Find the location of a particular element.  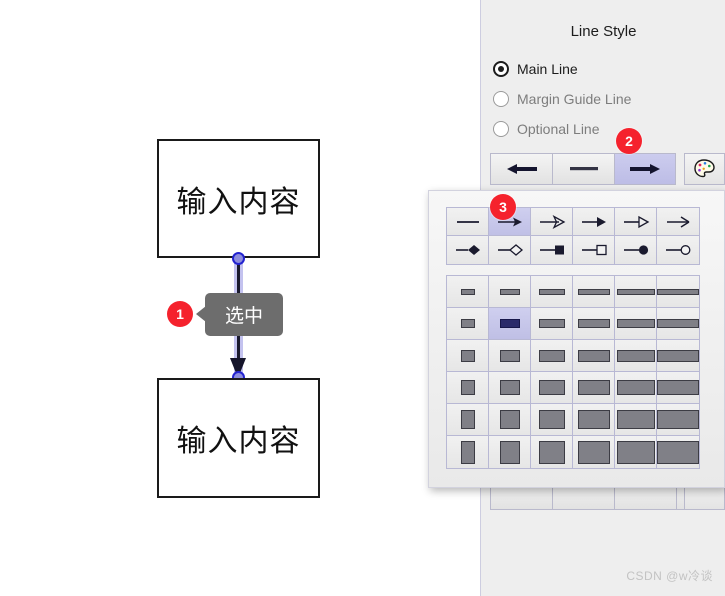

palette-icon is located at coordinates (704, 168).